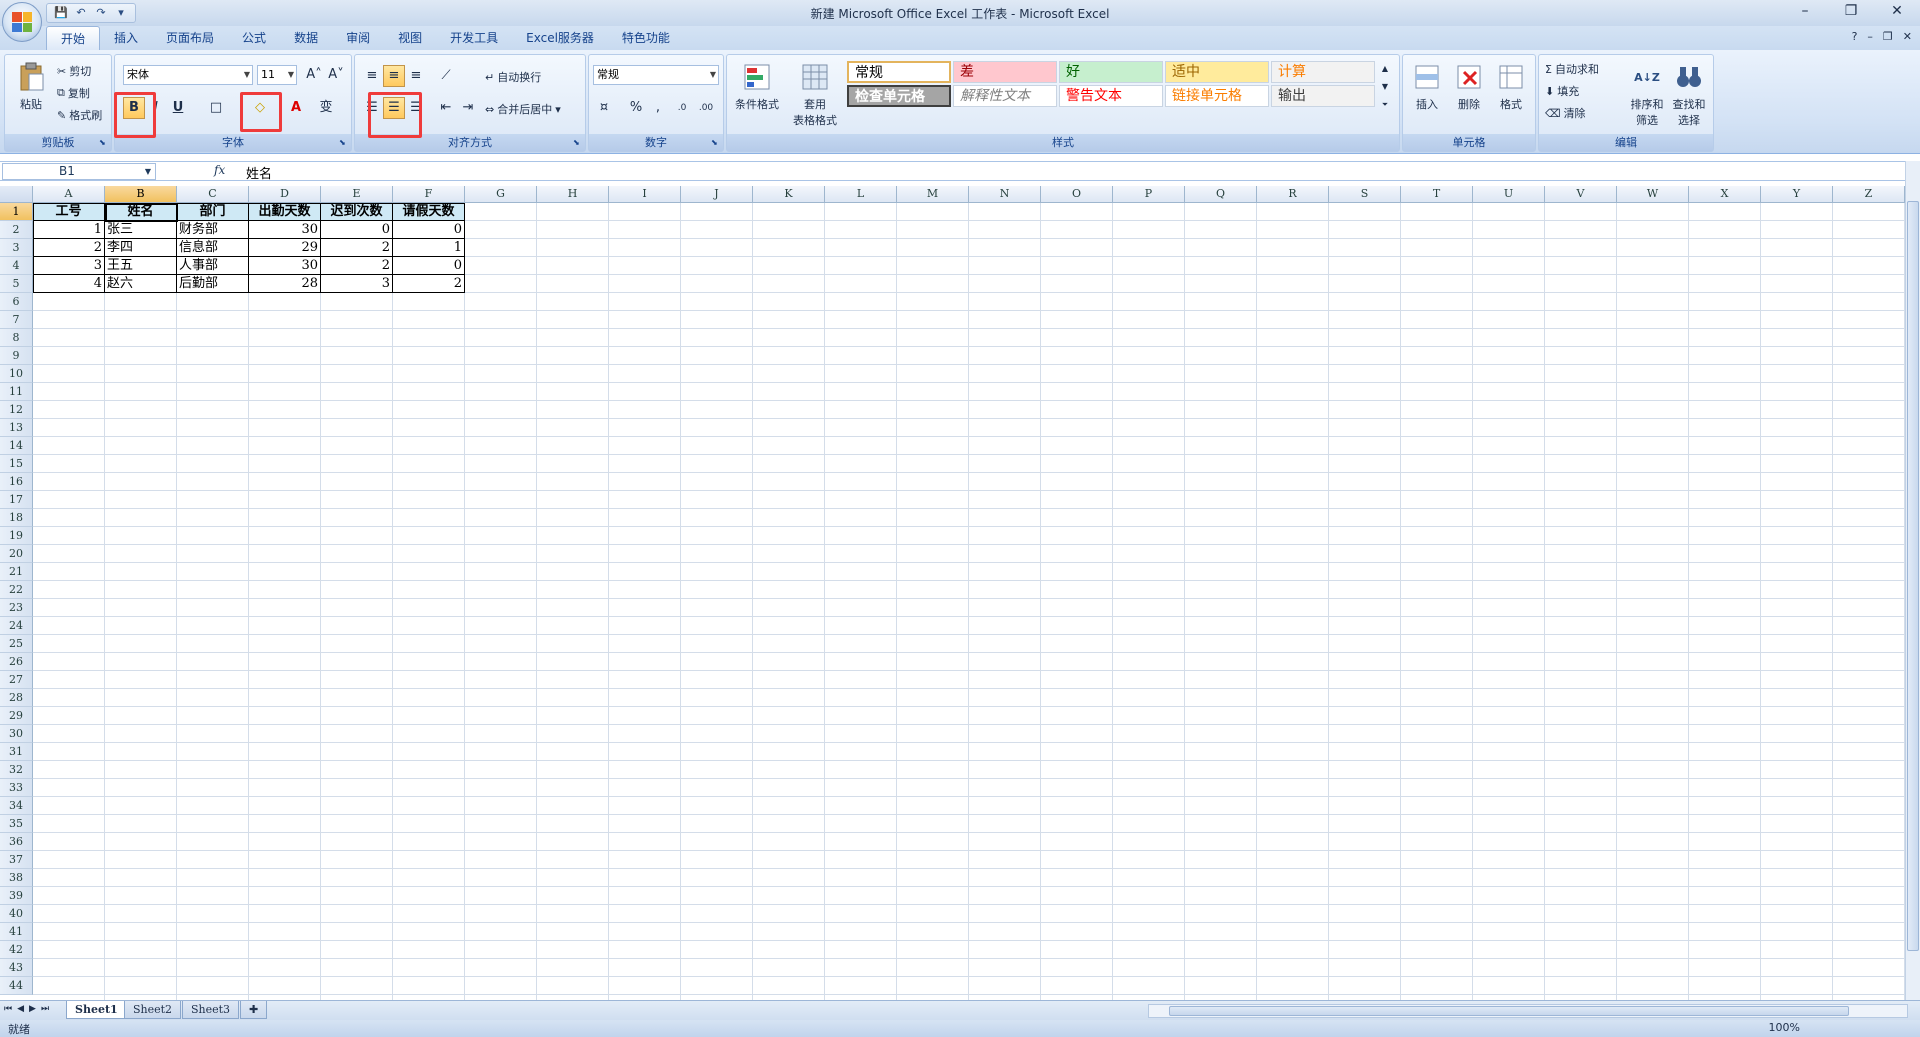 The width and height of the screenshot is (1920, 1037). What do you see at coordinates (372, 76) in the screenshot?
I see `align-top-icon: ≡` at bounding box center [372, 76].